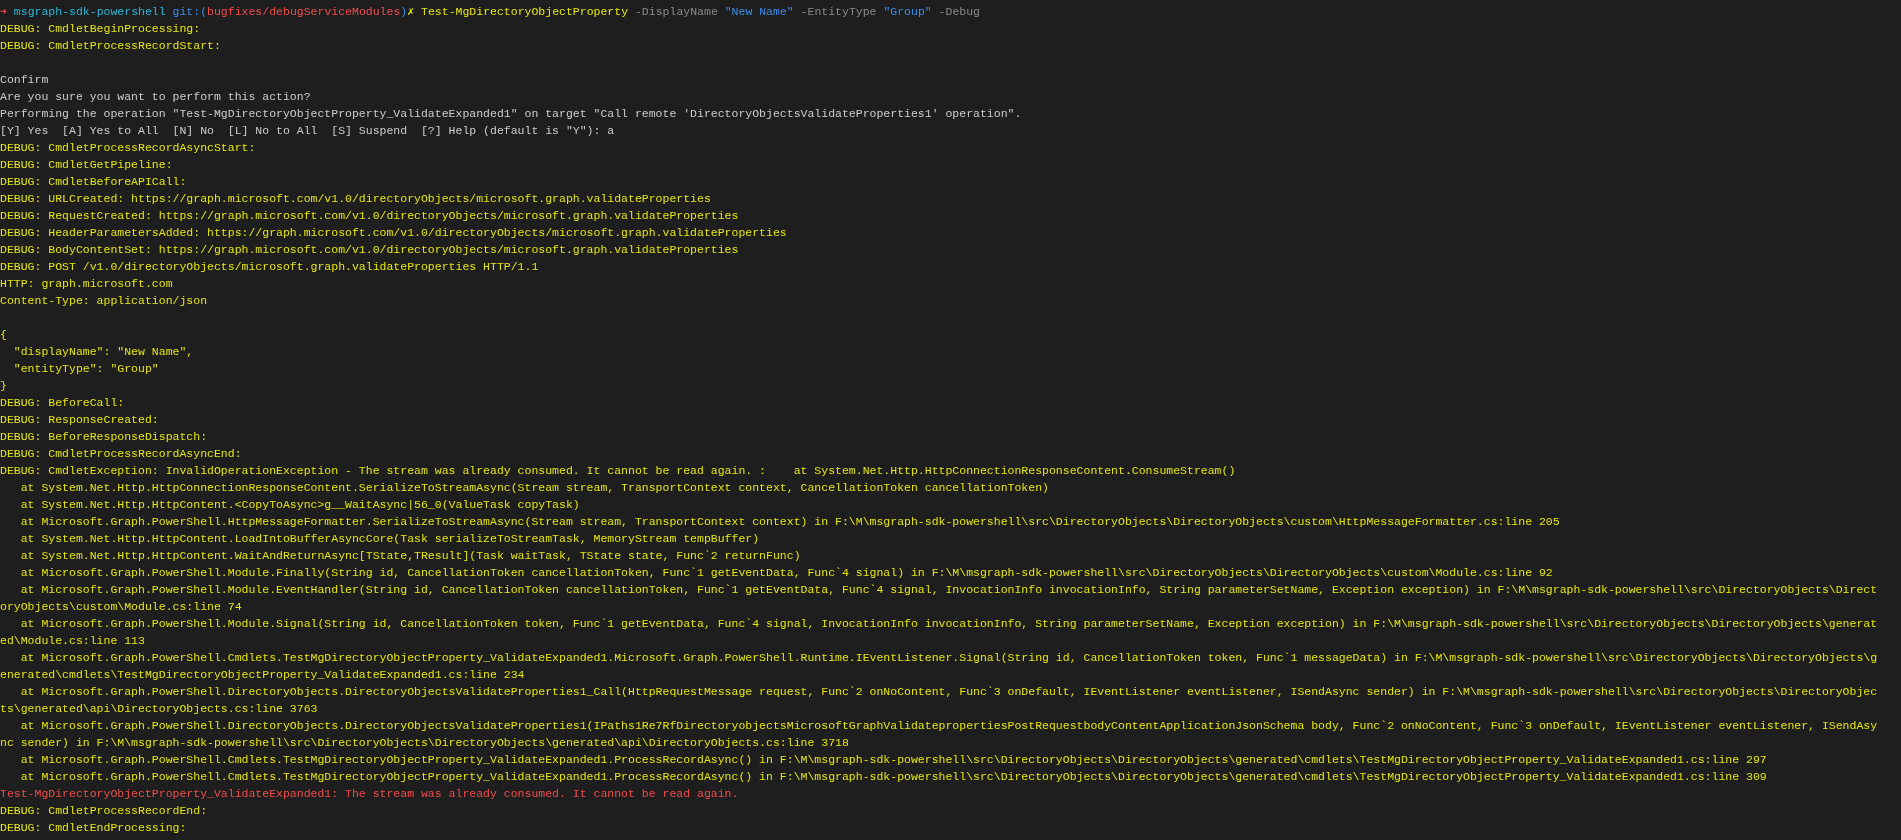 This screenshot has width=1901, height=840. What do you see at coordinates (79, 420) in the screenshot?
I see `debug-output-line: DEBUG: ResponseCreated:` at bounding box center [79, 420].